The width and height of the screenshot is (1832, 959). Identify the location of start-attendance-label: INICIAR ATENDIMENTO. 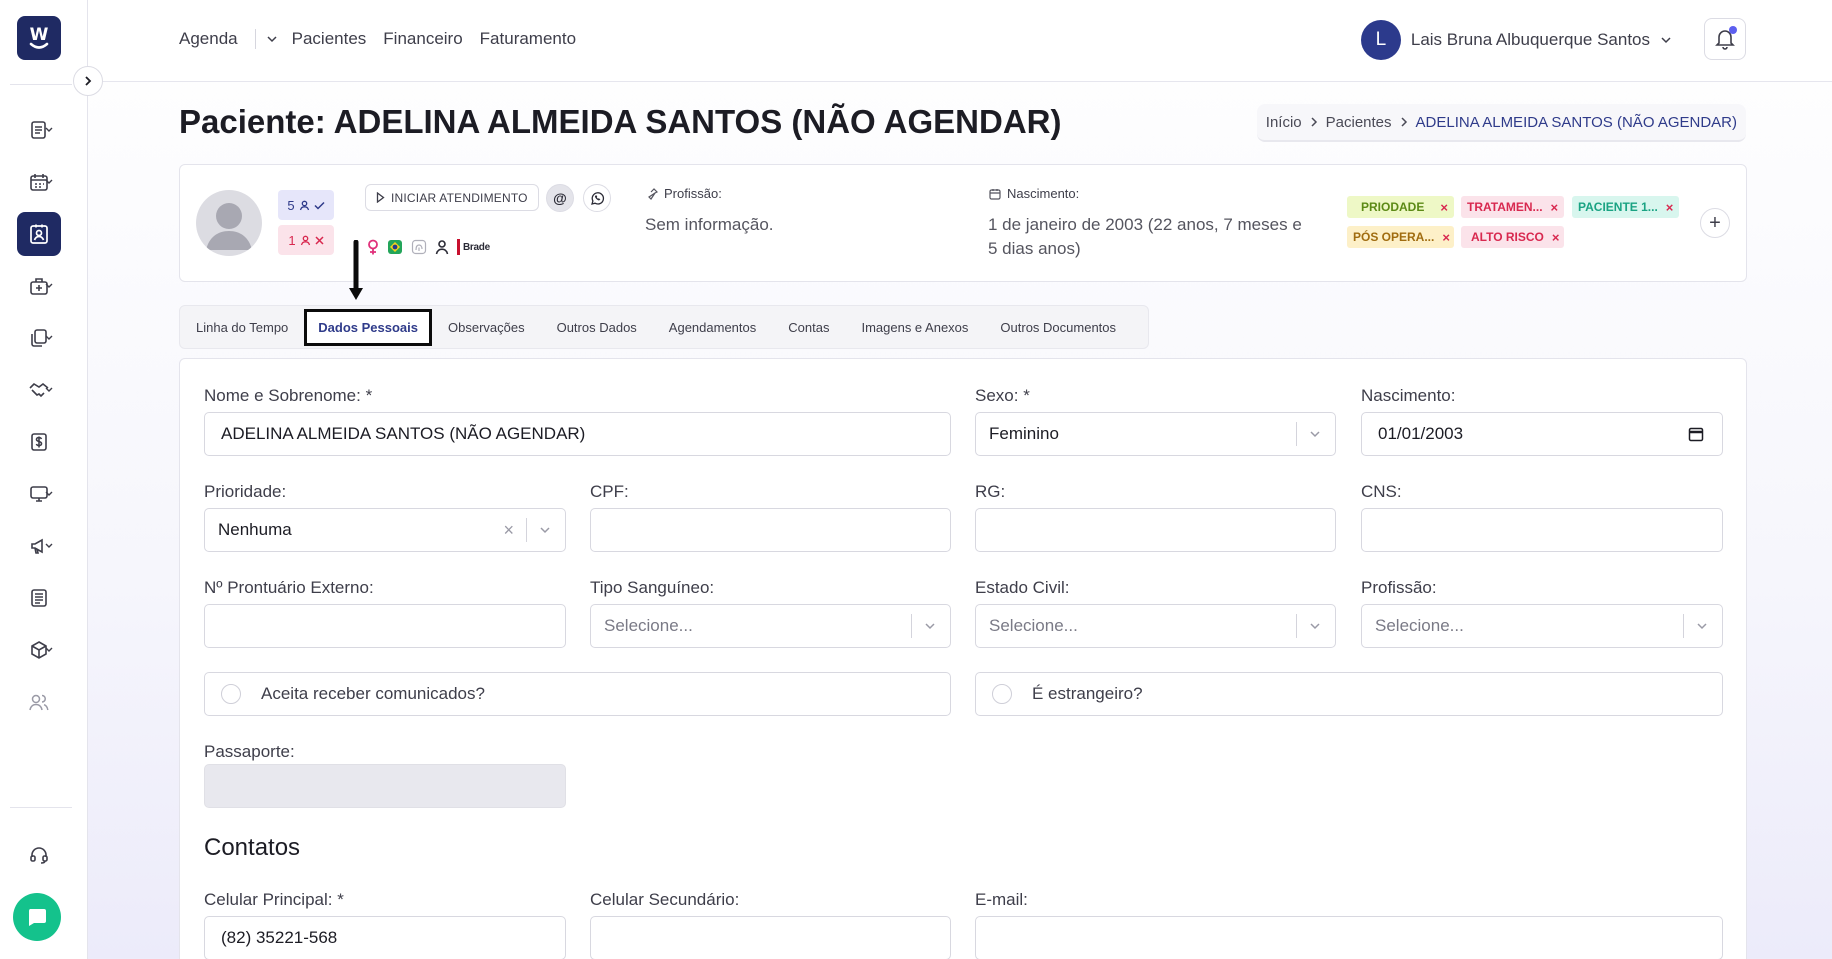
(459, 197).